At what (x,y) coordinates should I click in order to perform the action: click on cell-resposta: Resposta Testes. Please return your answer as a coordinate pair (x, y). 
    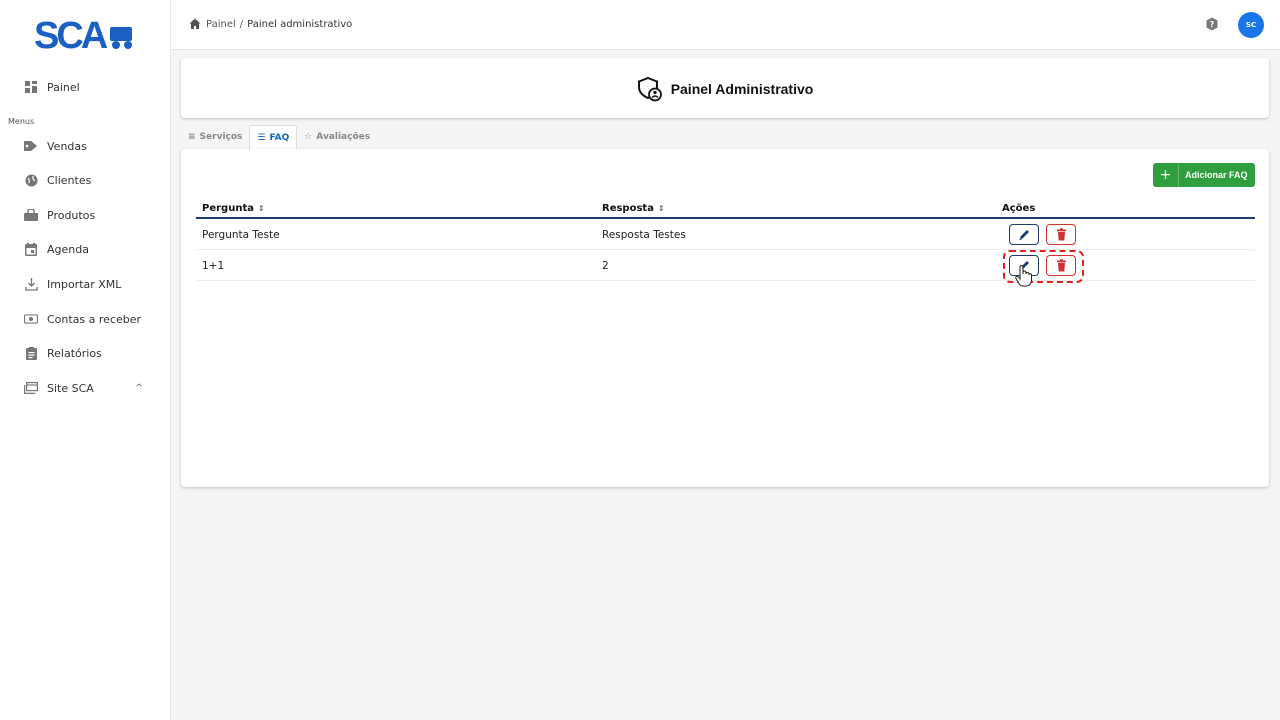
    Looking at the image, I should click on (644, 235).